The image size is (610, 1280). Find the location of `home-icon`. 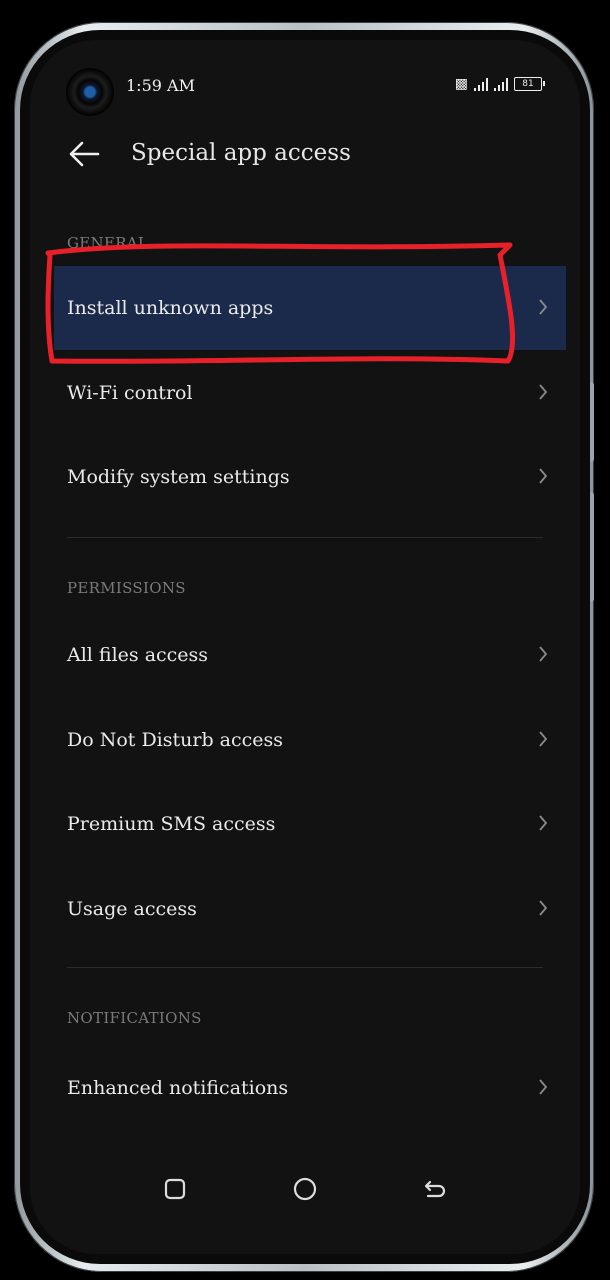

home-icon is located at coordinates (305, 1189).